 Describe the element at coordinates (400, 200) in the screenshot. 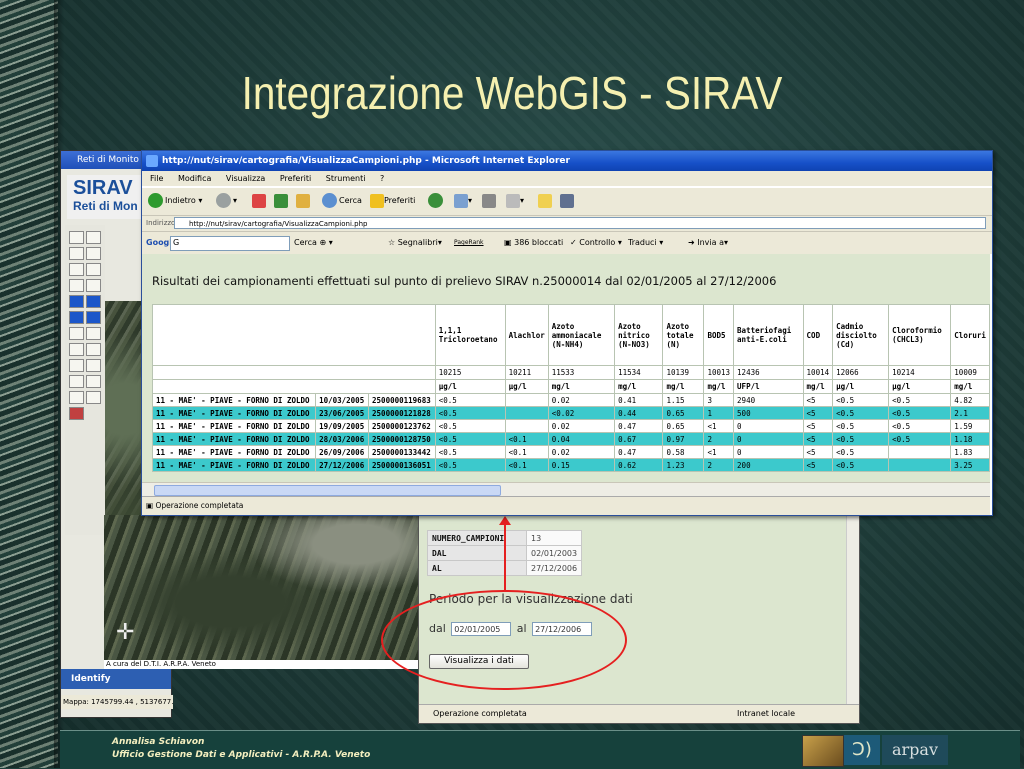

I see `favorites-label: Preferiti` at that location.